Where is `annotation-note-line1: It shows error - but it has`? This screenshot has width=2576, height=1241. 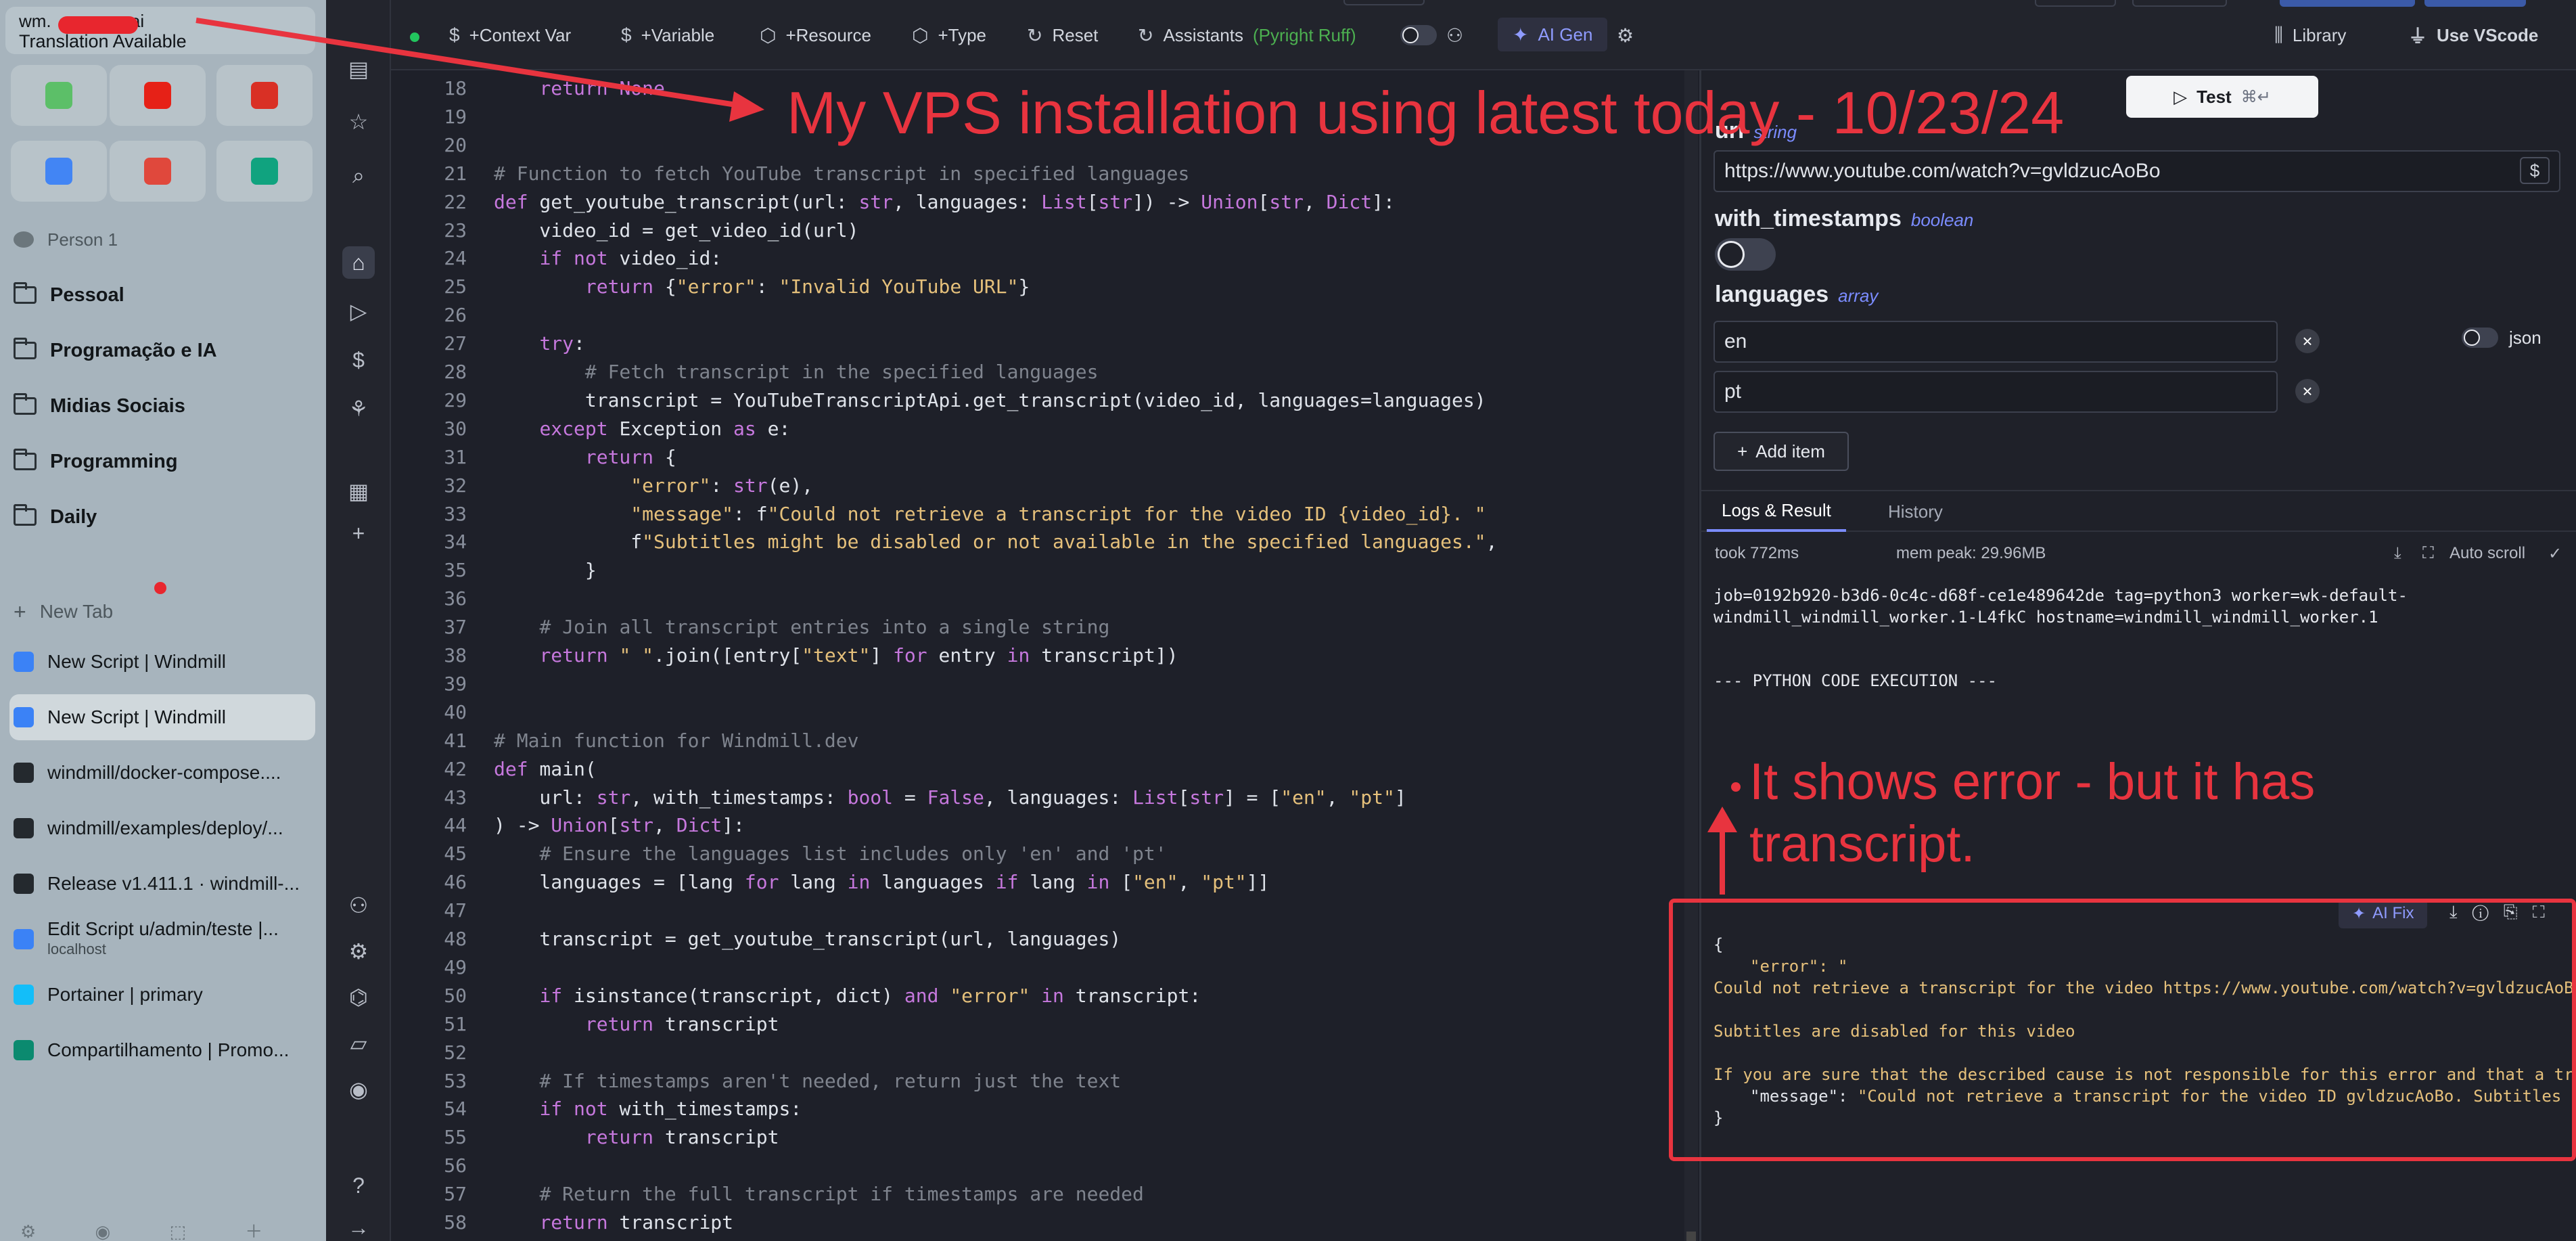
annotation-note-line1: It shows error - but it has is located at coordinates (2032, 782).